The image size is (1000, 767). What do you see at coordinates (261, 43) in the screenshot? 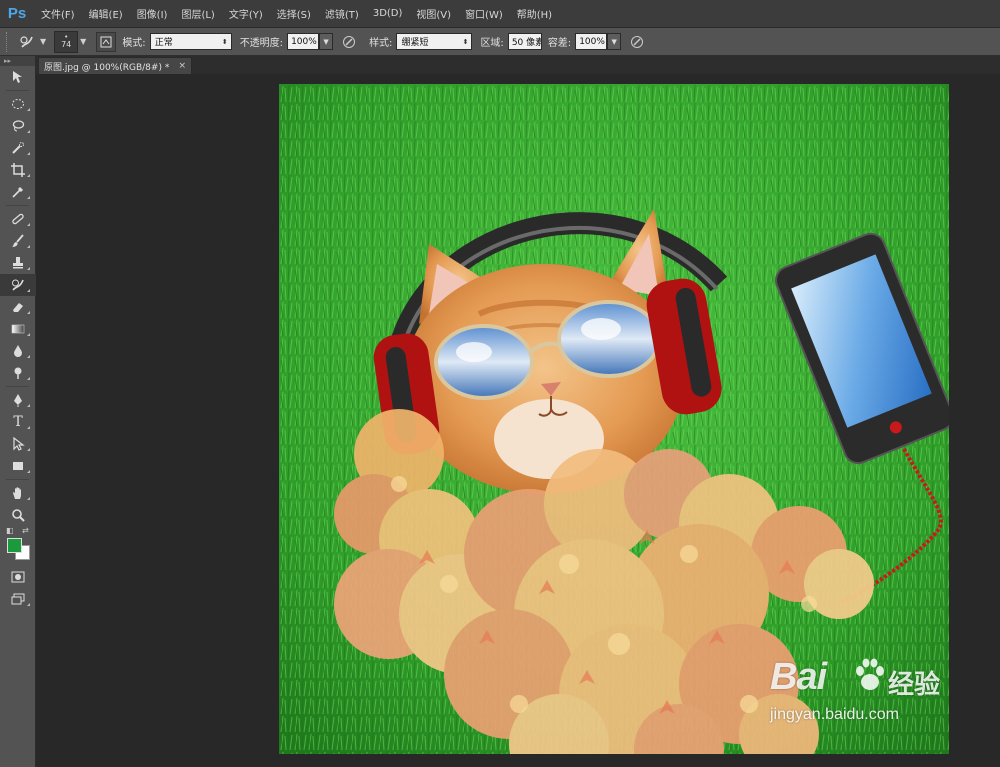
I see `opacity-label: 不透明度:` at bounding box center [261, 43].